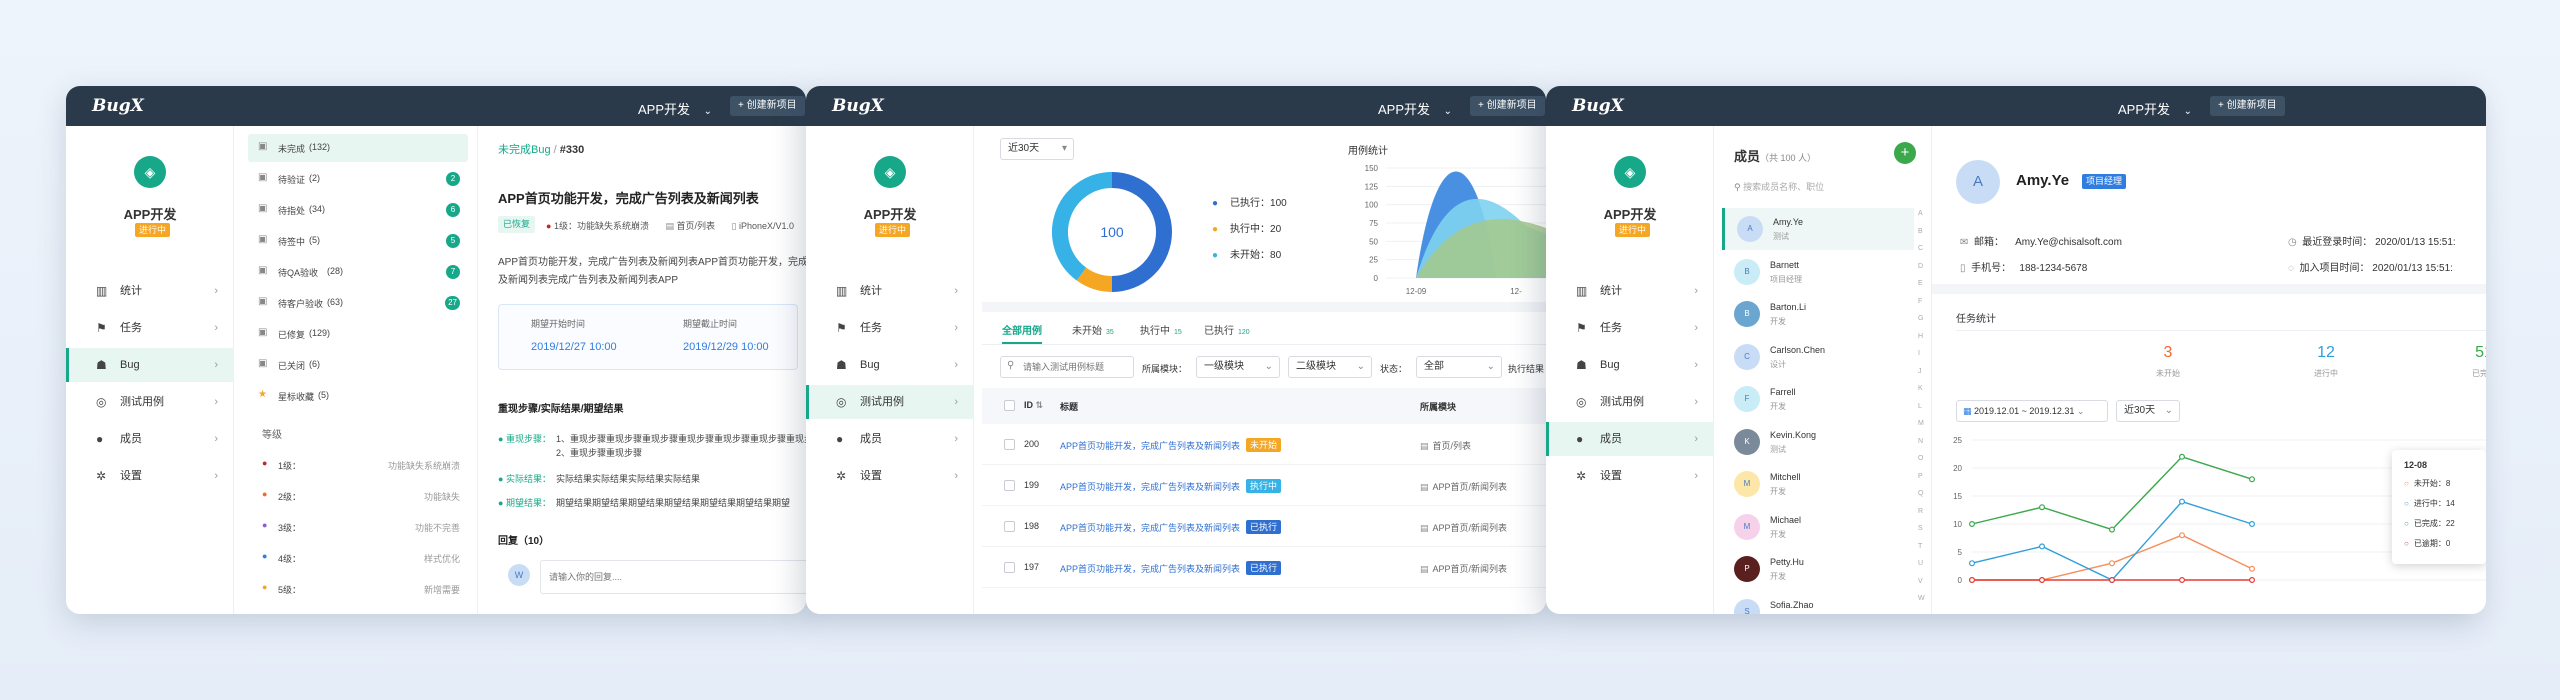  I want to click on list-item: M Mitchell 开发, so click(1818, 484).